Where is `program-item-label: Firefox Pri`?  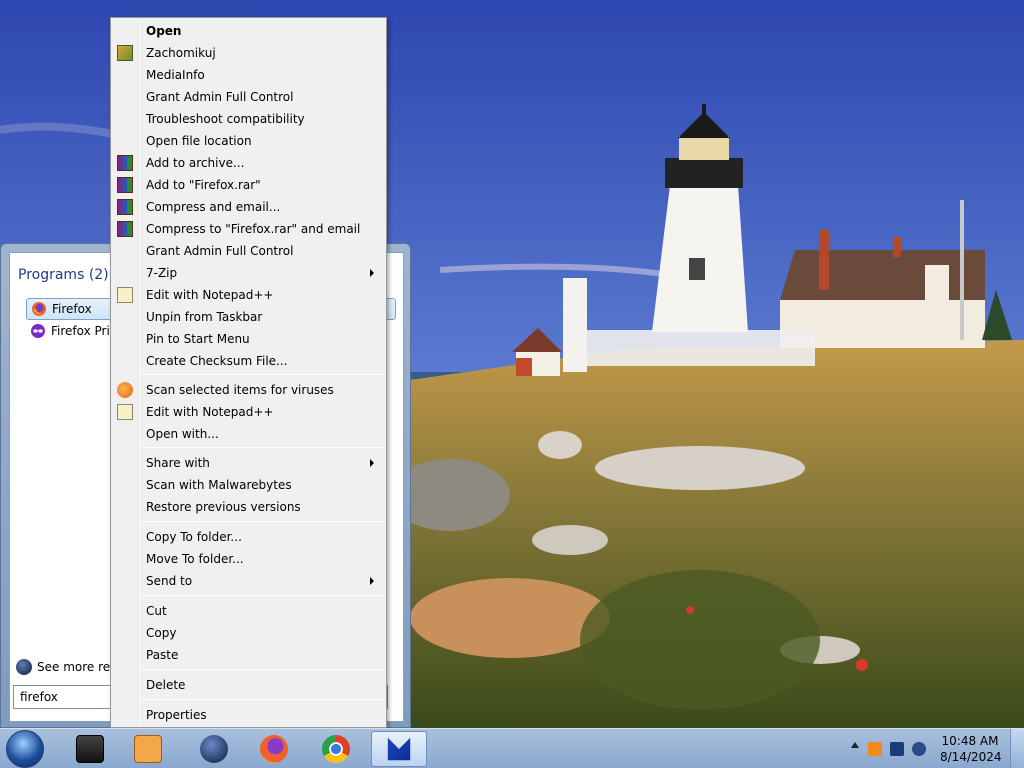
program-item-label: Firefox Pri is located at coordinates (80, 331).